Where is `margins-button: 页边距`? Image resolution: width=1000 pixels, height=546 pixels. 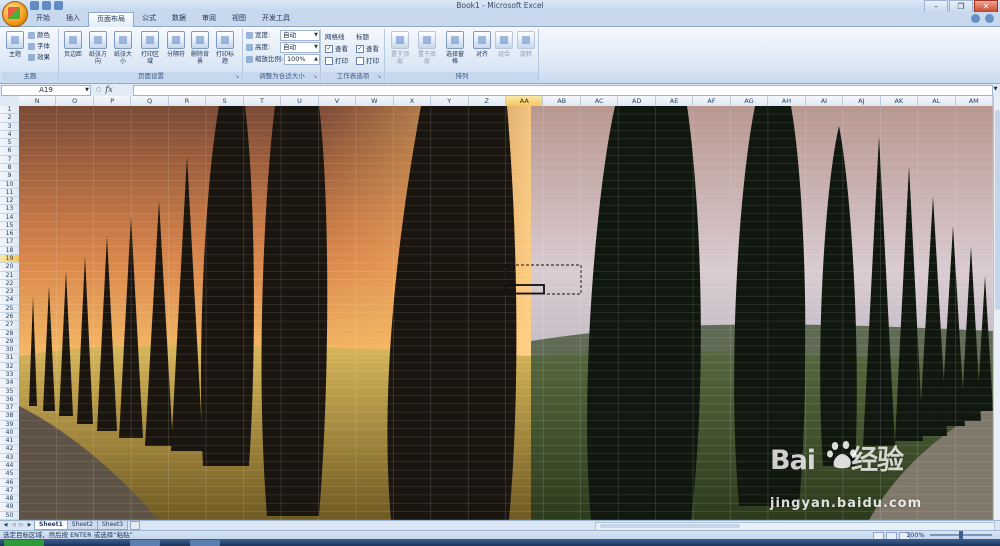
margins-button: 页边距 is located at coordinates (73, 44).